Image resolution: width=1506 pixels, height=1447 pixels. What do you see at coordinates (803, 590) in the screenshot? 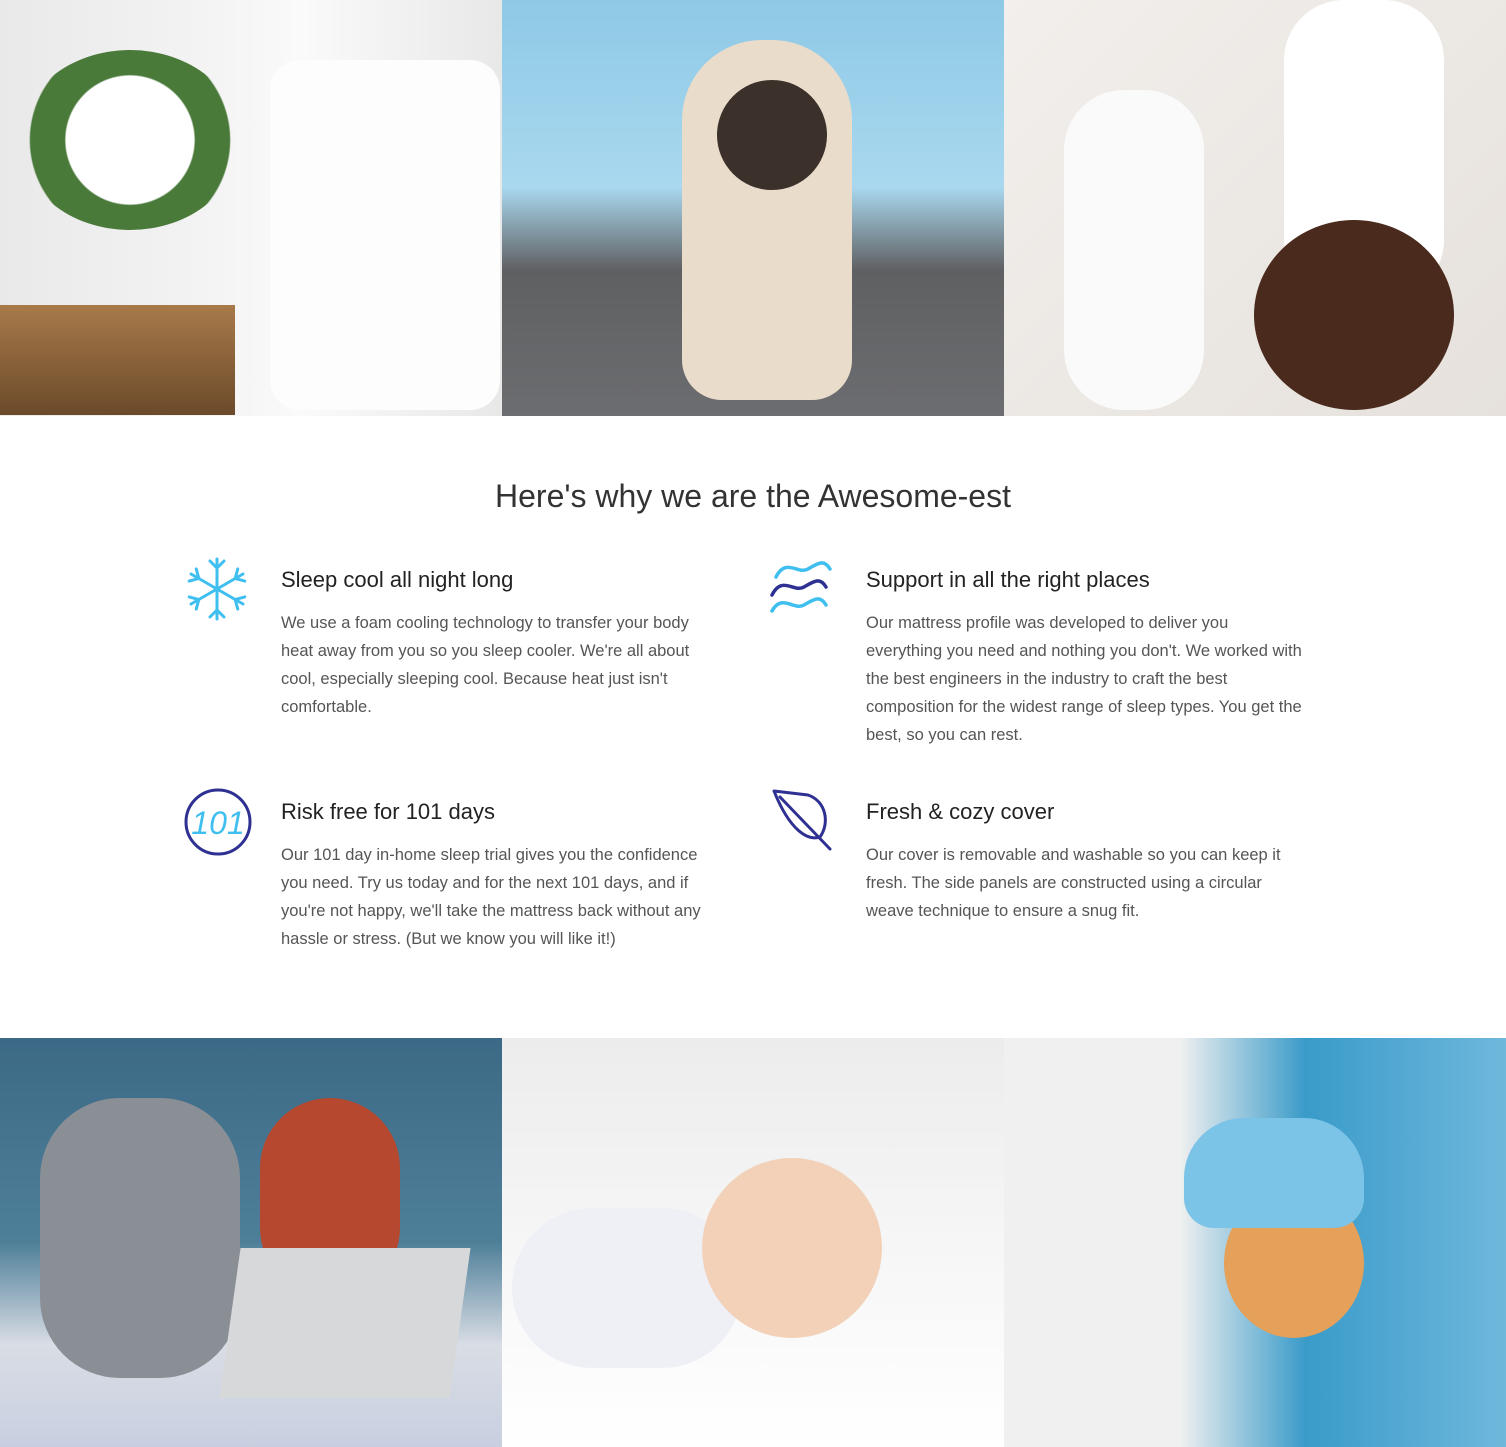
I see `waves-icon` at bounding box center [803, 590].